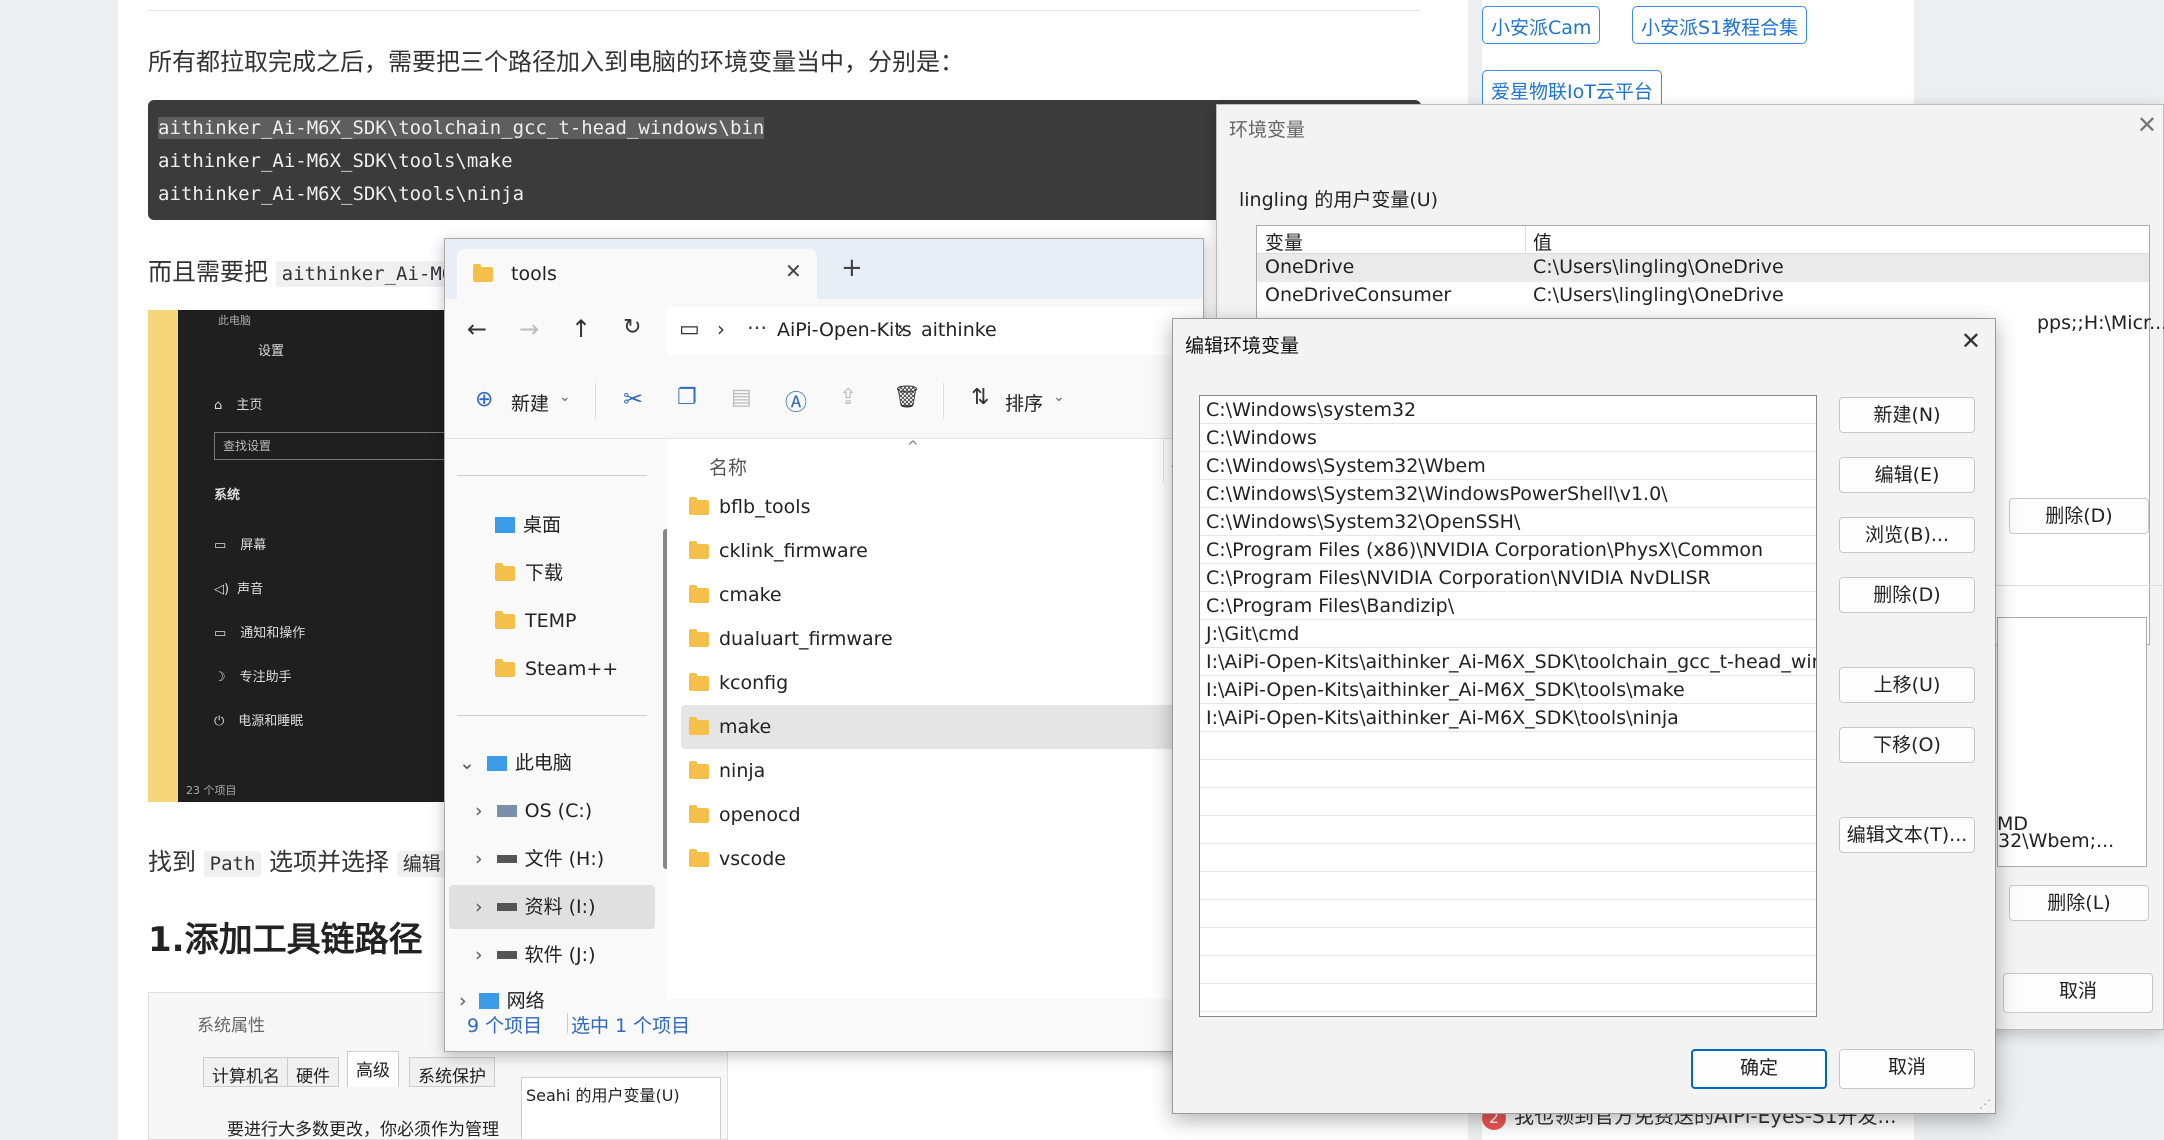 This screenshot has height=1140, width=2164. What do you see at coordinates (1024, 402) in the screenshot?
I see `sort-button: 排序` at bounding box center [1024, 402].